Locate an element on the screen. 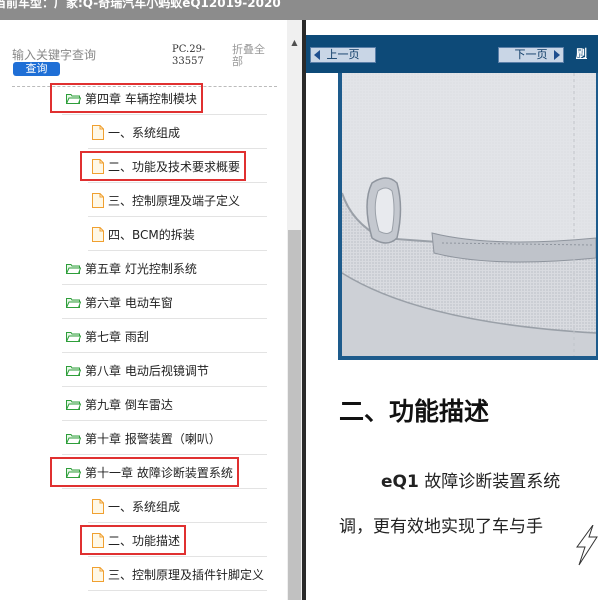 The height and width of the screenshot is (600, 598). toc-item: 第七章 雨刮 is located at coordinates (143, 336).